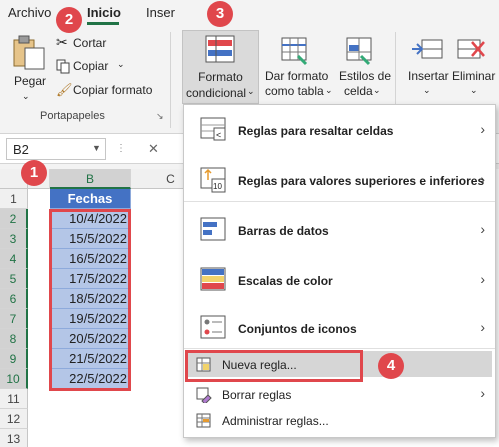 This screenshot has width=499, height=447. Describe the element at coordinates (339, 395) in the screenshot. I see `menu-item-clear-rules: Borrar reglas ›` at that location.